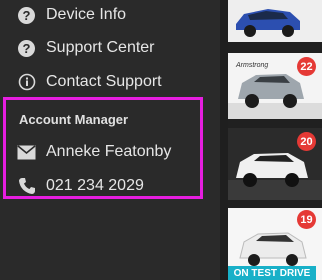 The height and width of the screenshot is (280, 322). I want to click on info-circle-icon, so click(26, 82).